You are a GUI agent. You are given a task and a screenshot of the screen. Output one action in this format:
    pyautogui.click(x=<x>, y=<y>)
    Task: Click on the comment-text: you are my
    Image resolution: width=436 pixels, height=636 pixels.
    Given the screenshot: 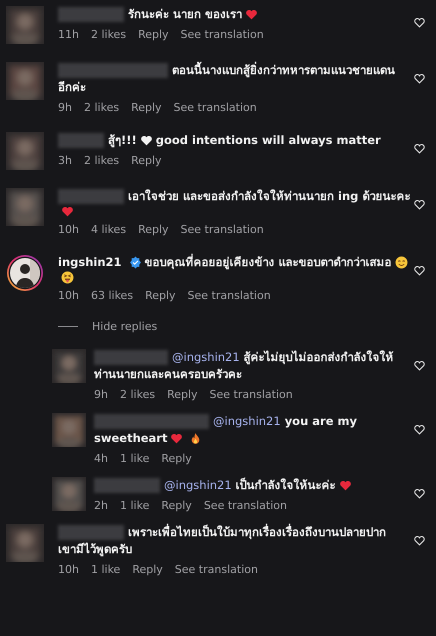 What is the action you would take?
    pyautogui.click(x=320, y=421)
    